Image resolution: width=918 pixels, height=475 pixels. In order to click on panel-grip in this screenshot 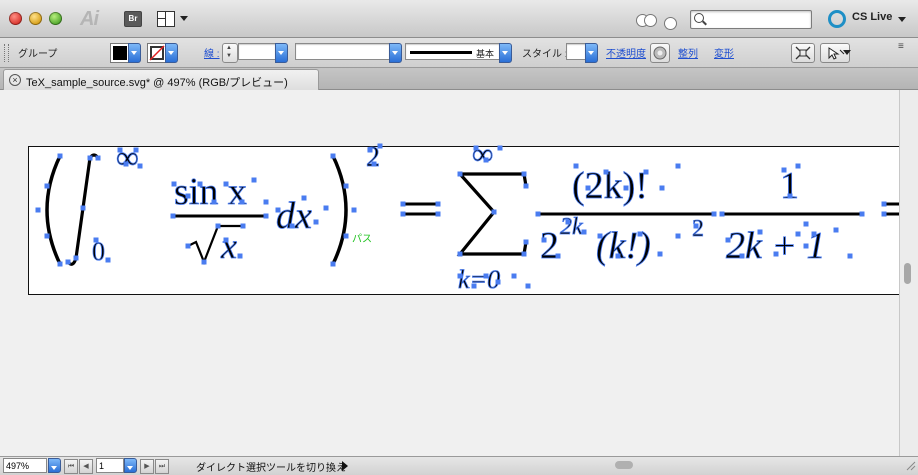, I will do `click(6, 53)`.